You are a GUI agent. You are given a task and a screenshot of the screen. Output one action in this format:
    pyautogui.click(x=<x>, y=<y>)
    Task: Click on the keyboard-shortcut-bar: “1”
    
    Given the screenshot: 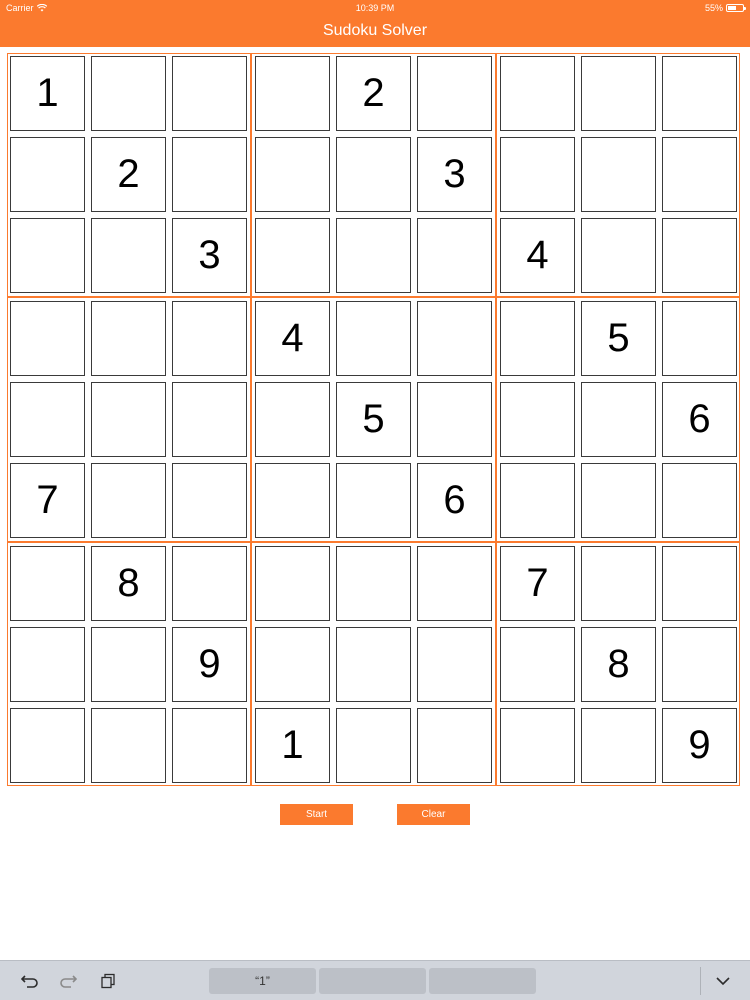 What is the action you would take?
    pyautogui.click(x=375, y=980)
    